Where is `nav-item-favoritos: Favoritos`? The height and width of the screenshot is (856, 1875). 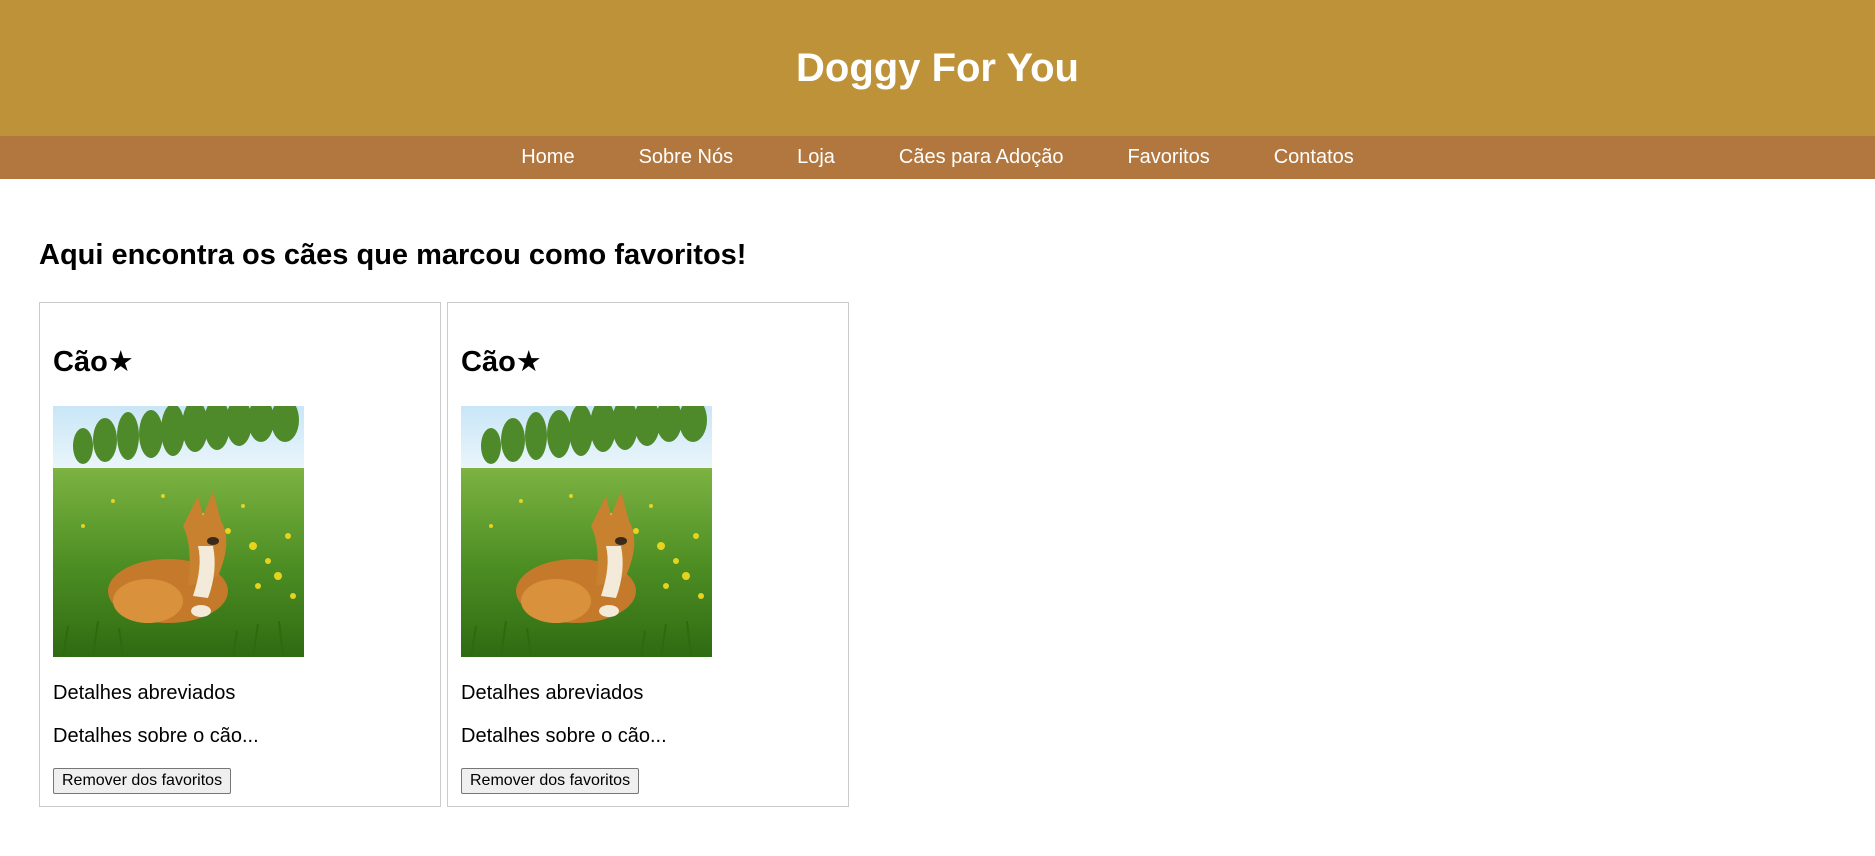 nav-item-favoritos: Favoritos is located at coordinates (1168, 157).